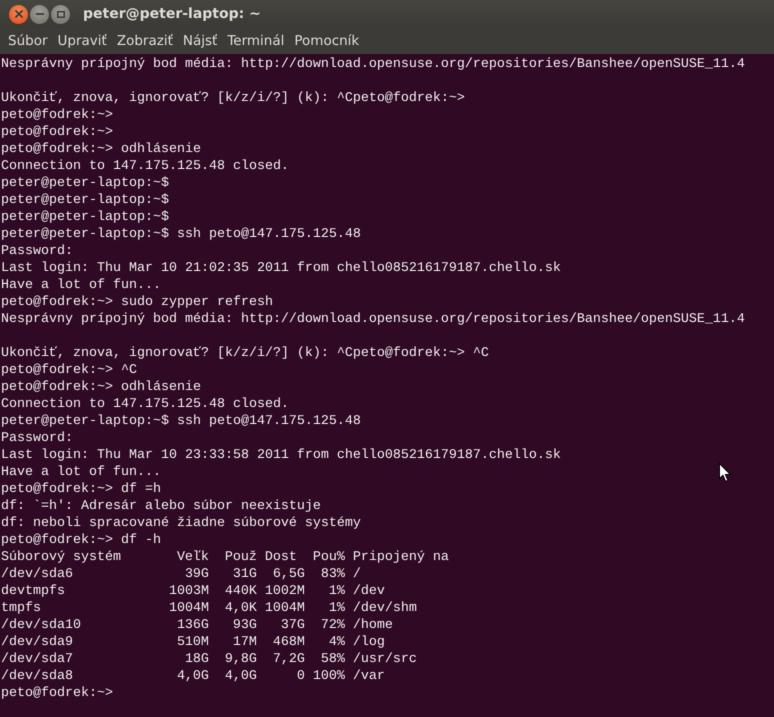 Image resolution: width=774 pixels, height=717 pixels. I want to click on minimize-button, so click(39, 14).